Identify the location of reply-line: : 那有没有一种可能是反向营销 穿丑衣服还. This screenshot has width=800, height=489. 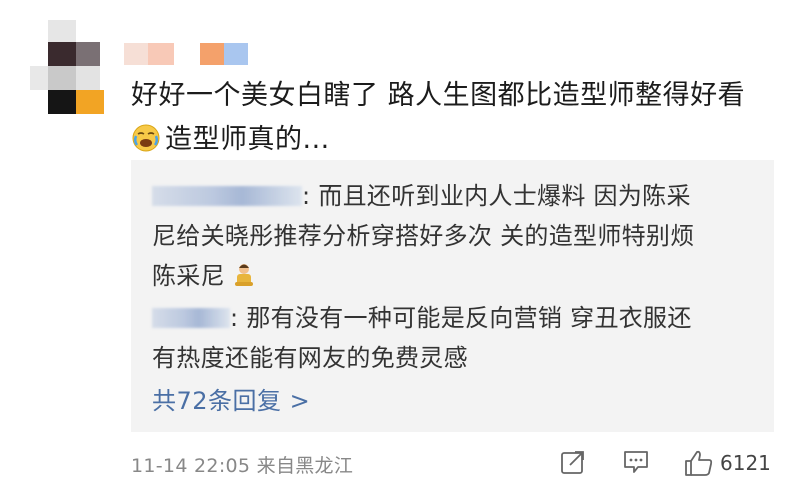
(452, 318).